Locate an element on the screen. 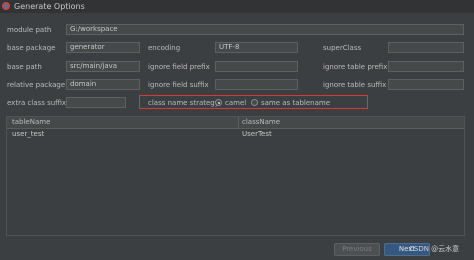  camel-radio-label: camel is located at coordinates (235, 103).